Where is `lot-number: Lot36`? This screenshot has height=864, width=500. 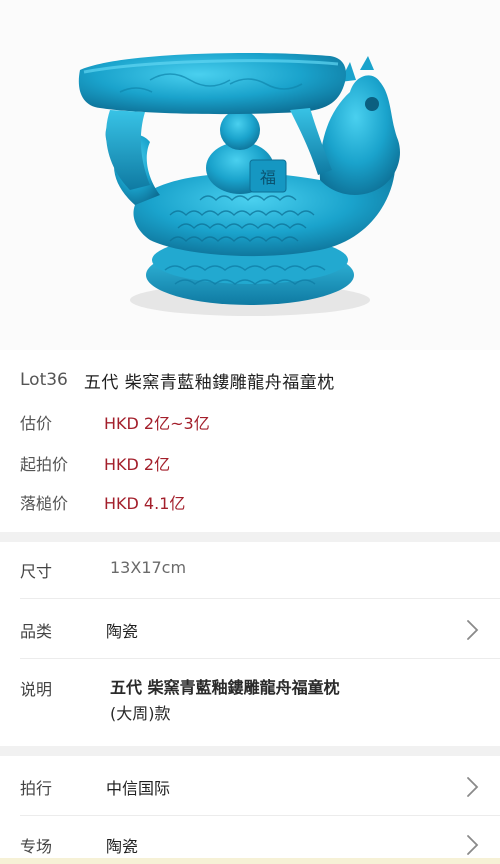 lot-number: Lot36 is located at coordinates (44, 380).